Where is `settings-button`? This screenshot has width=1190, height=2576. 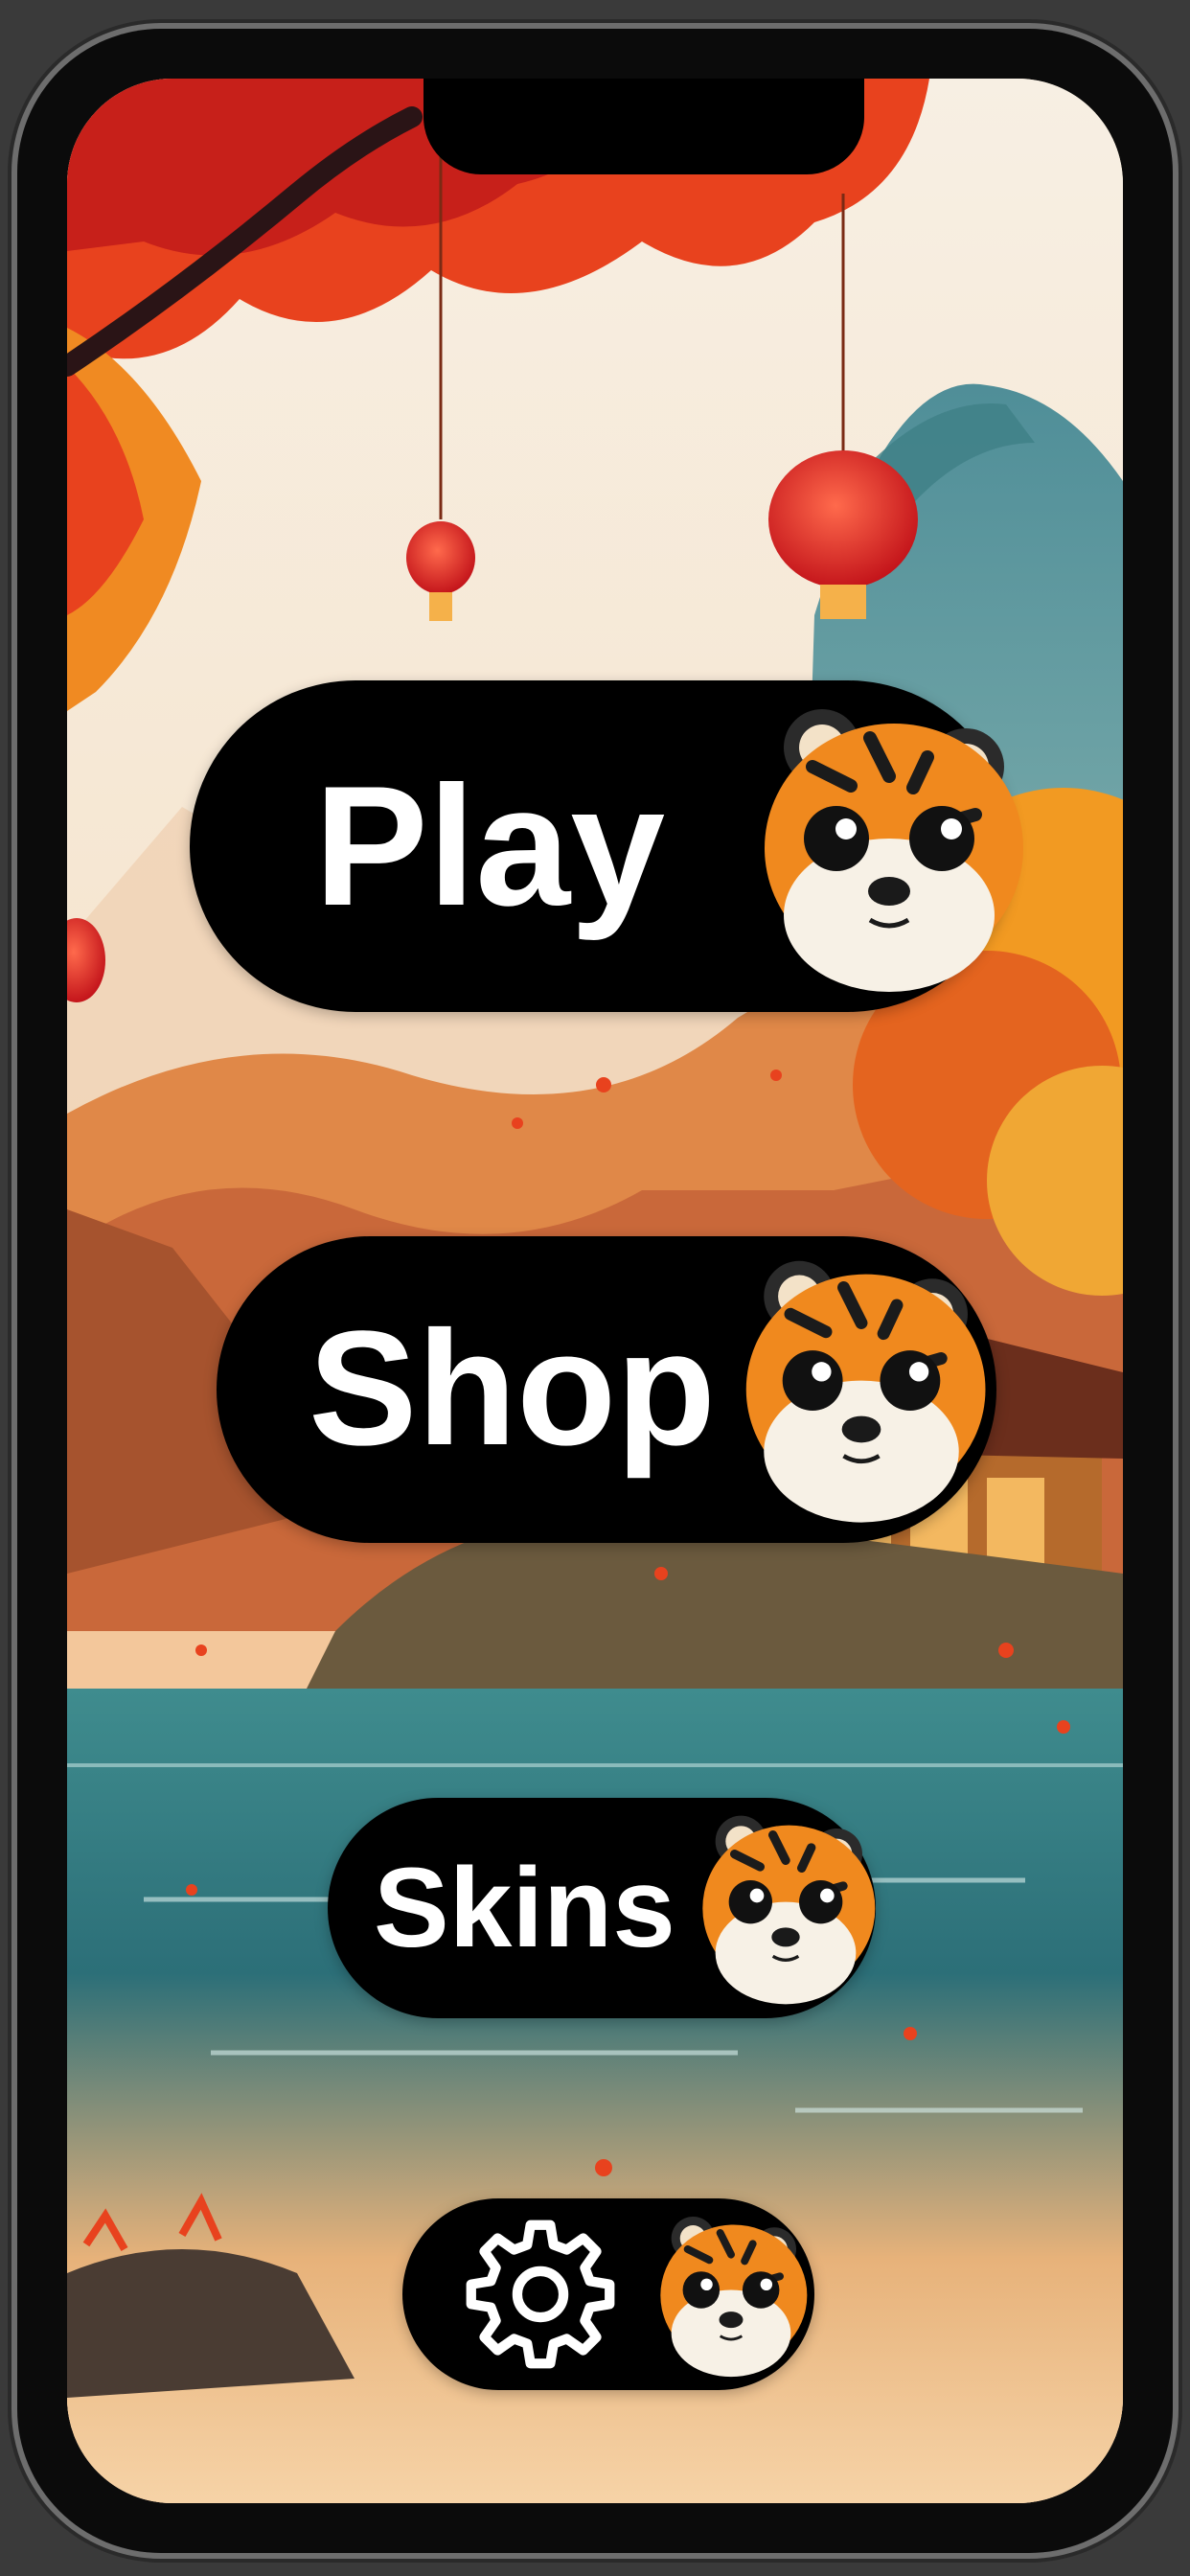
settings-button is located at coordinates (608, 2294).